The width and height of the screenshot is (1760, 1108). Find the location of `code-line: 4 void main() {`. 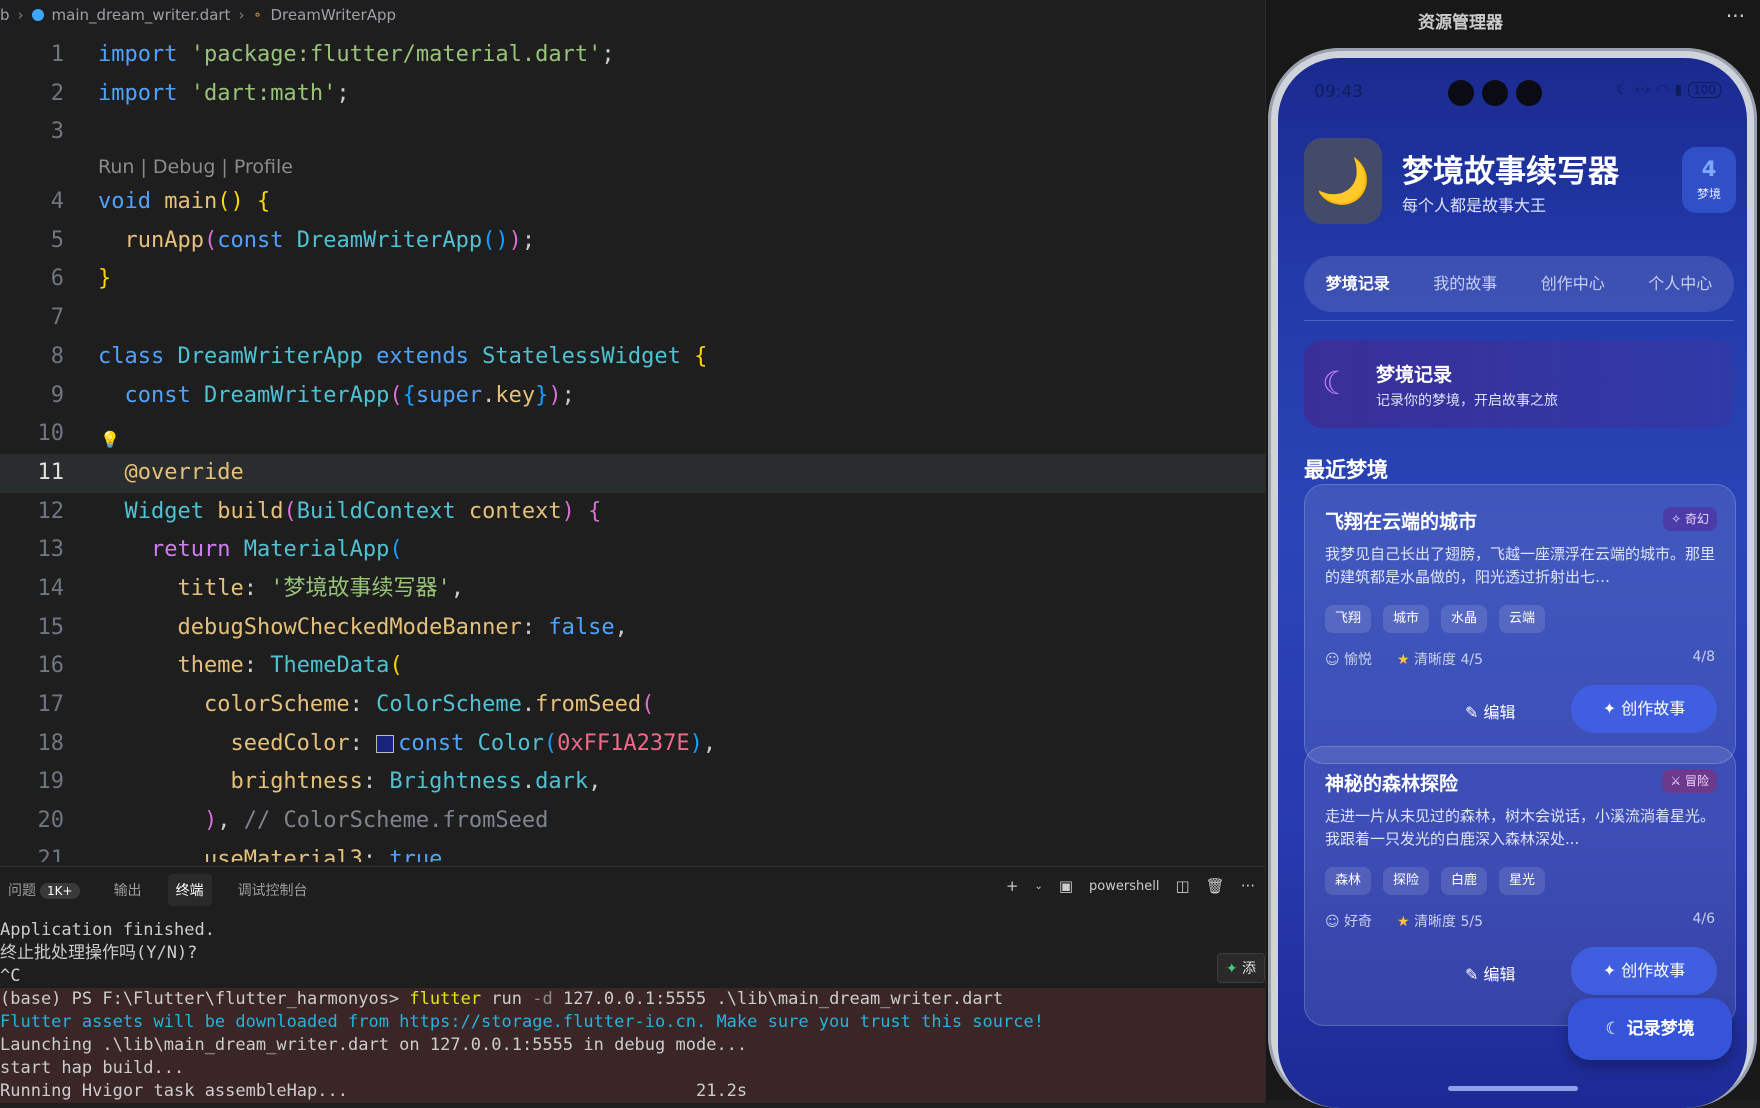

code-line: 4 void main() { is located at coordinates (632, 202).